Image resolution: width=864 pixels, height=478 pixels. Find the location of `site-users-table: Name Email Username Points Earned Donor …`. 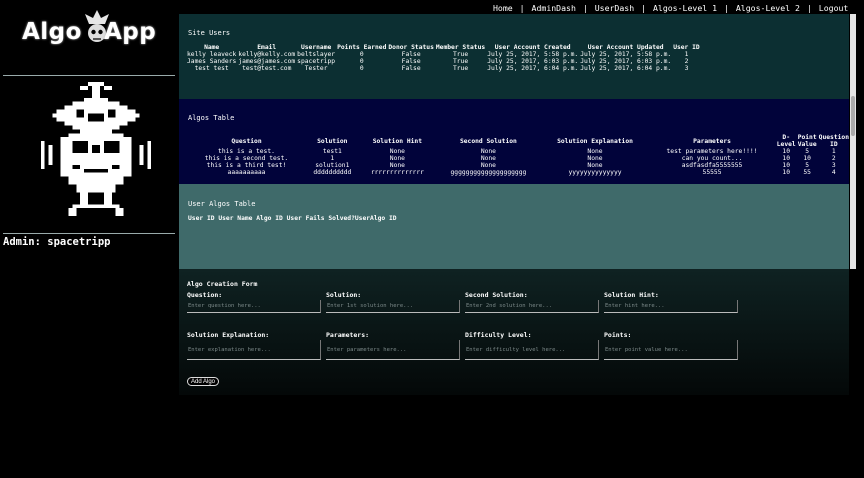

site-users-table: Name Email Username Points Earned Donor … is located at coordinates (443, 58).